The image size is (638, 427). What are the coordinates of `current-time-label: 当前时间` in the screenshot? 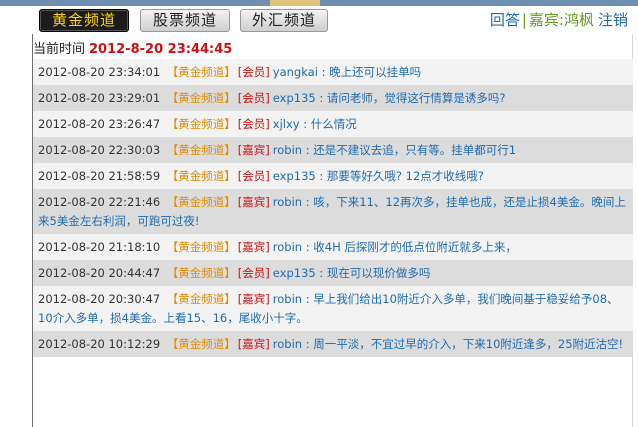 It's located at (59, 49).